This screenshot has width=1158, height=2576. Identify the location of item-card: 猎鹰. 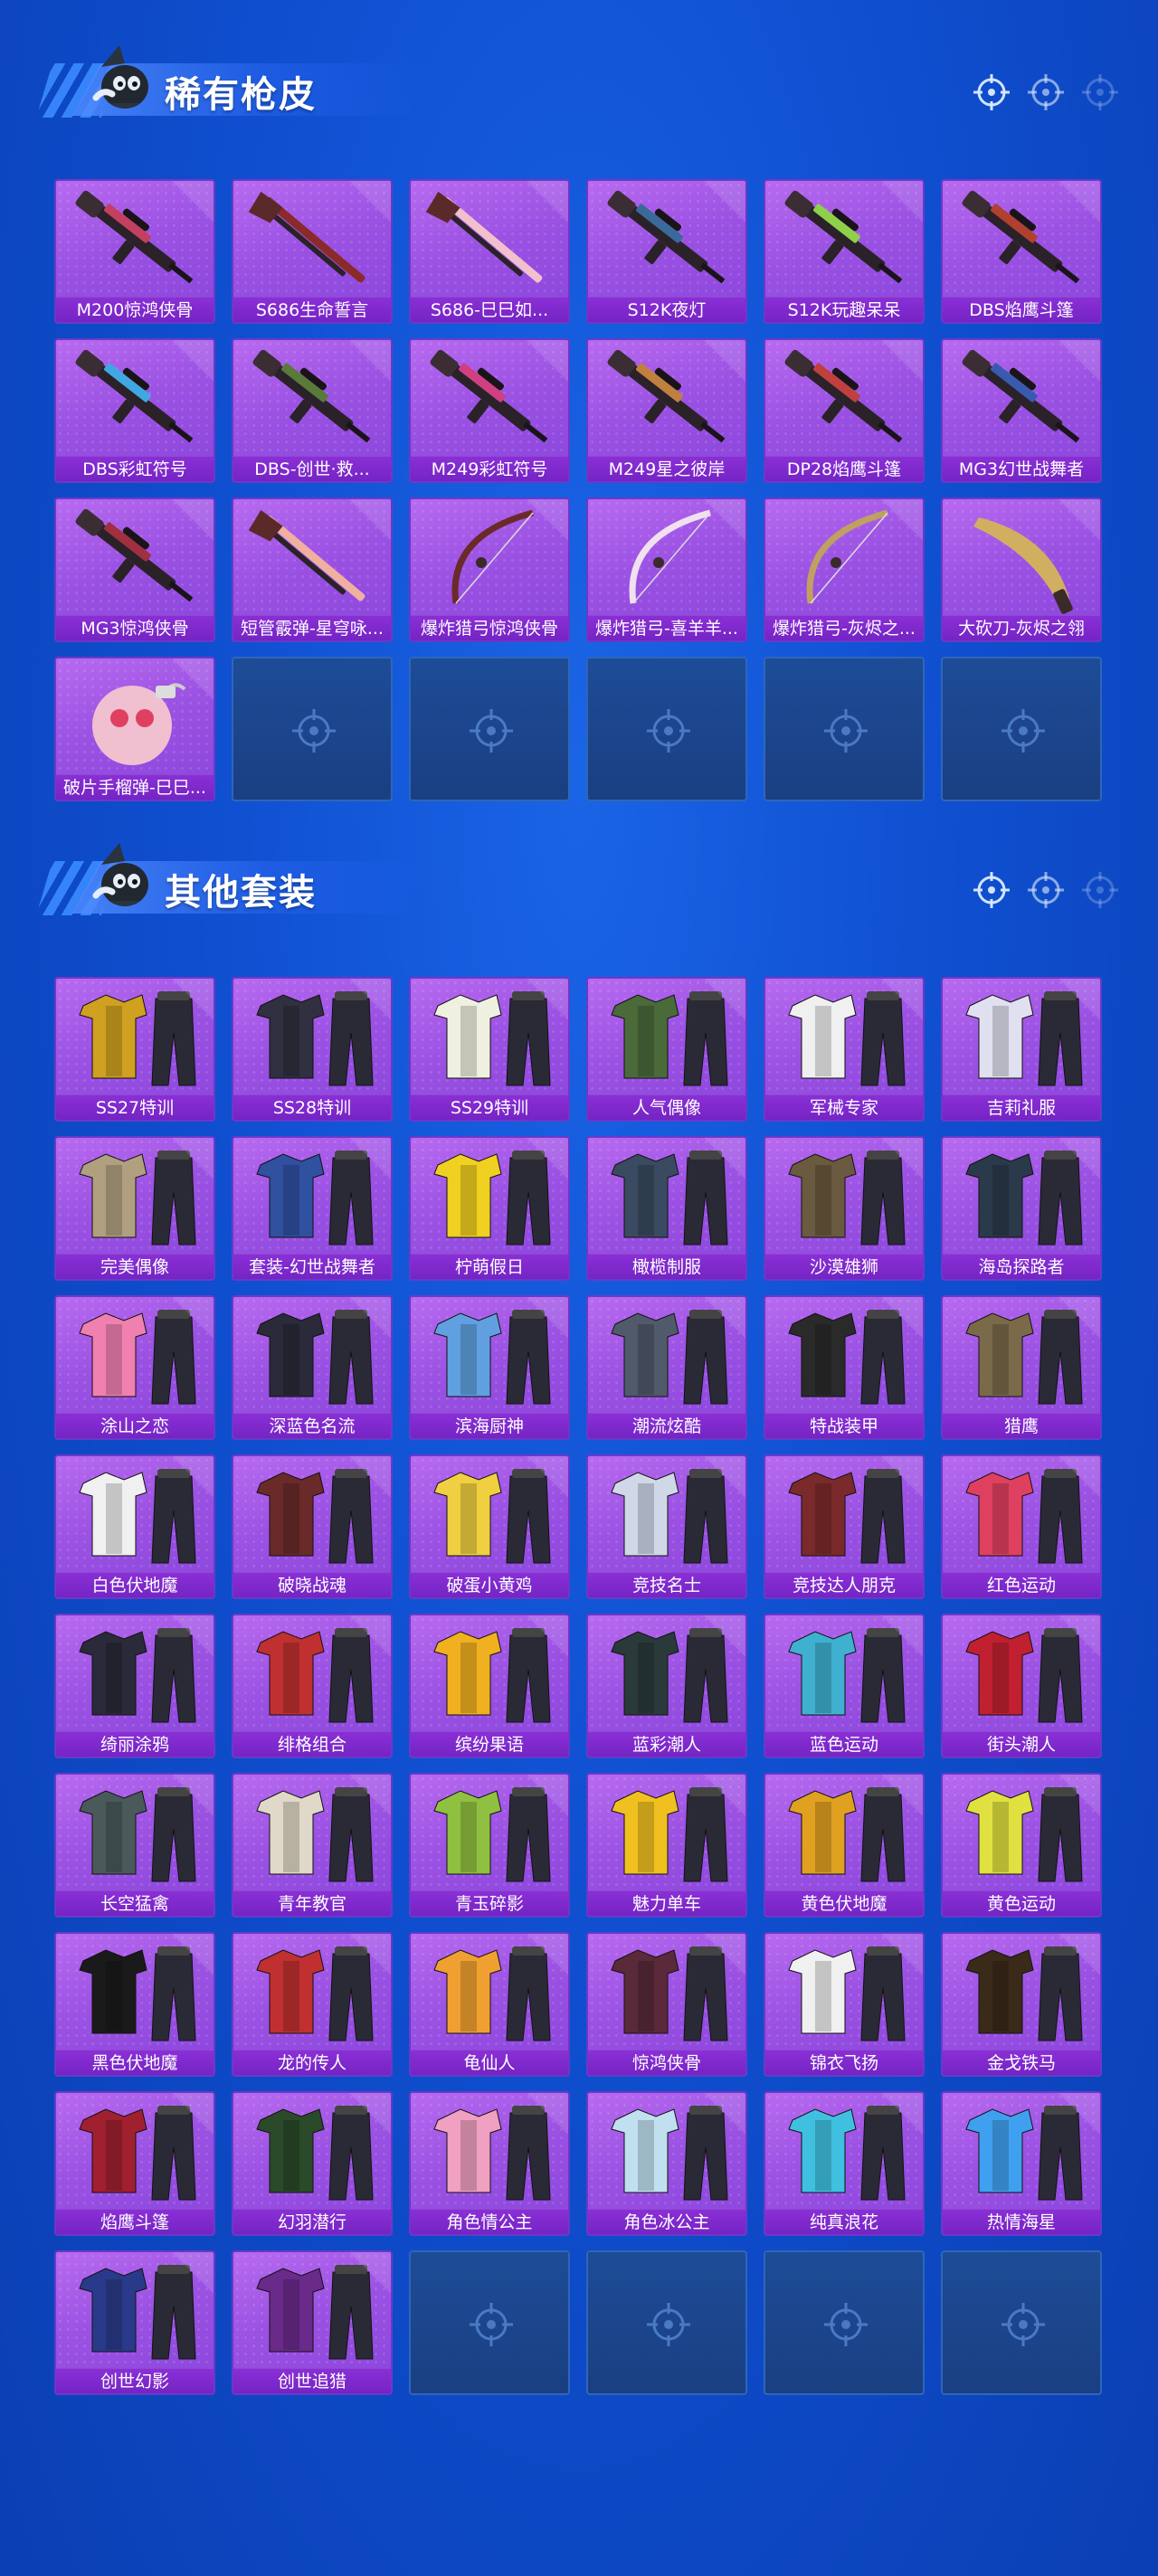
(1021, 1367).